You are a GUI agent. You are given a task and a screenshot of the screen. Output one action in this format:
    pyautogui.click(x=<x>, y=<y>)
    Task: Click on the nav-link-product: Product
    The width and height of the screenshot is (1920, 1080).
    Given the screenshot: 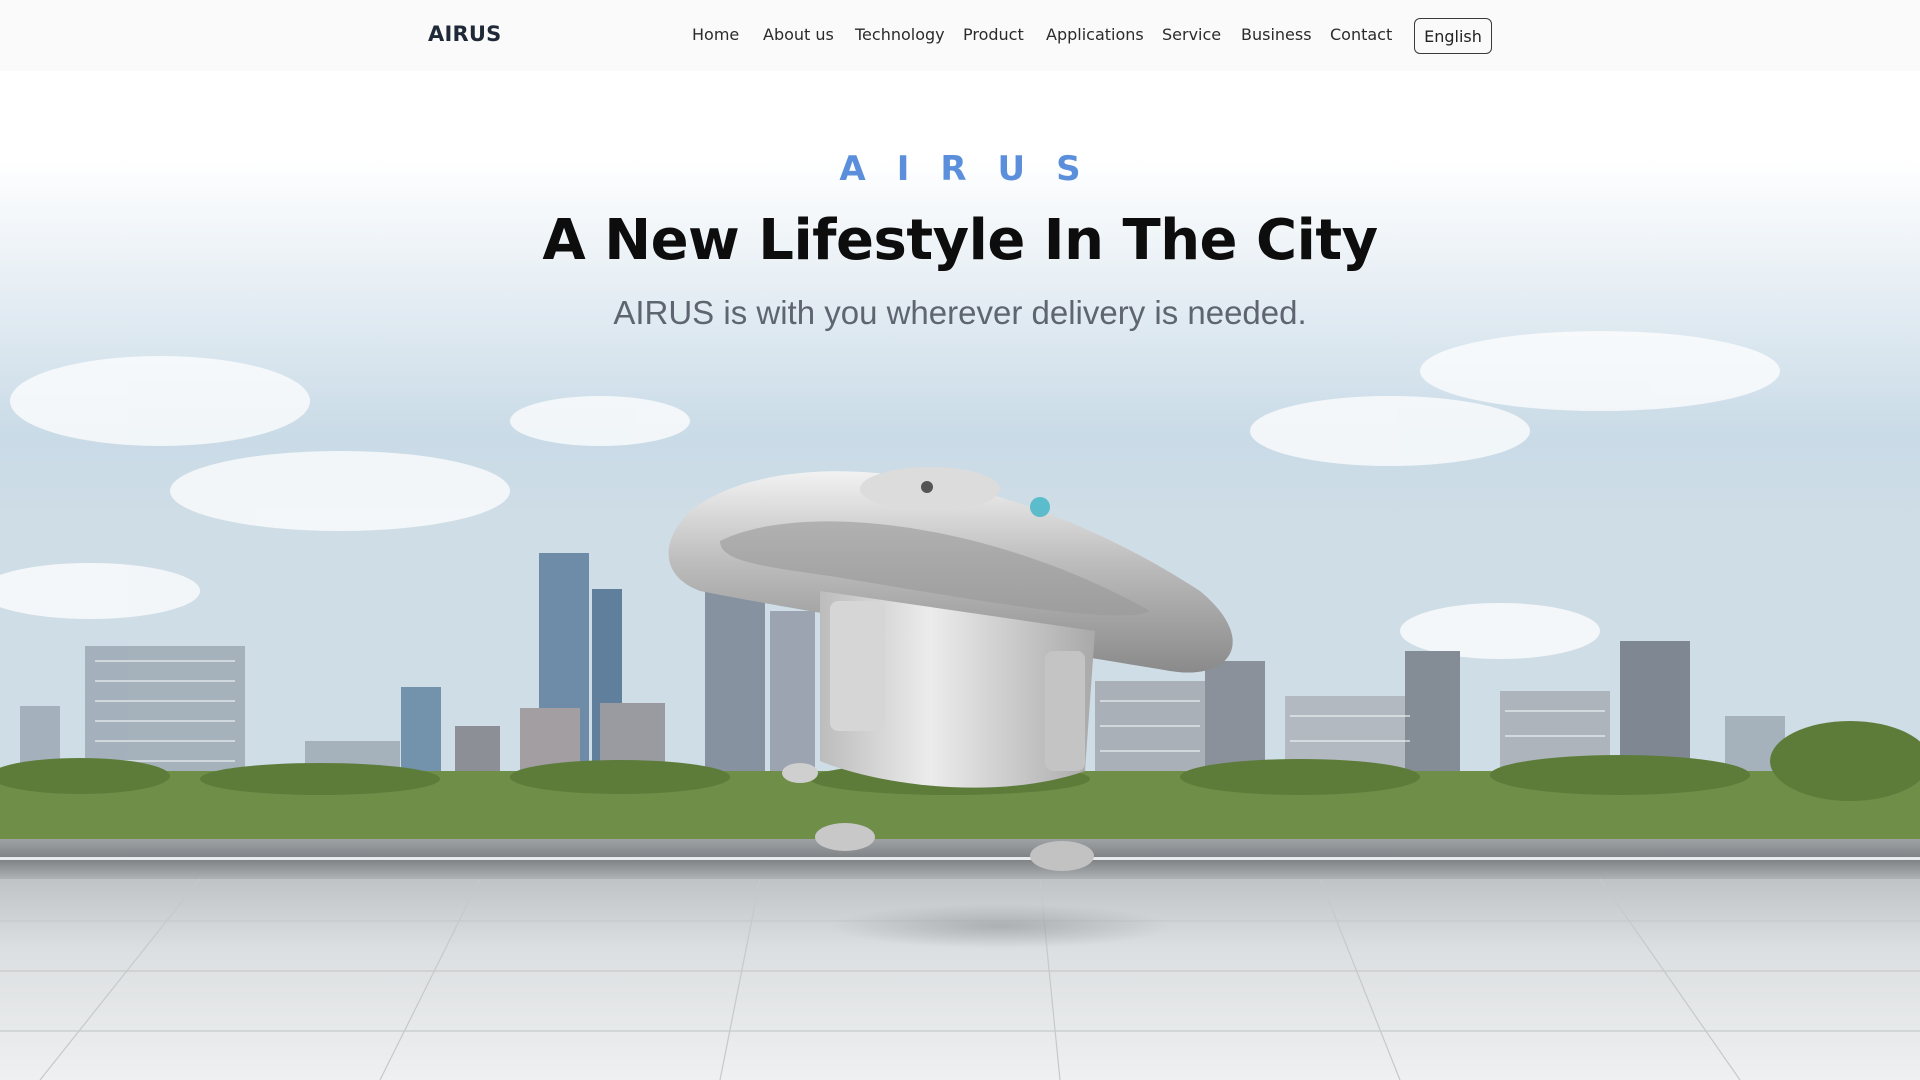 What is the action you would take?
    pyautogui.click(x=993, y=34)
    